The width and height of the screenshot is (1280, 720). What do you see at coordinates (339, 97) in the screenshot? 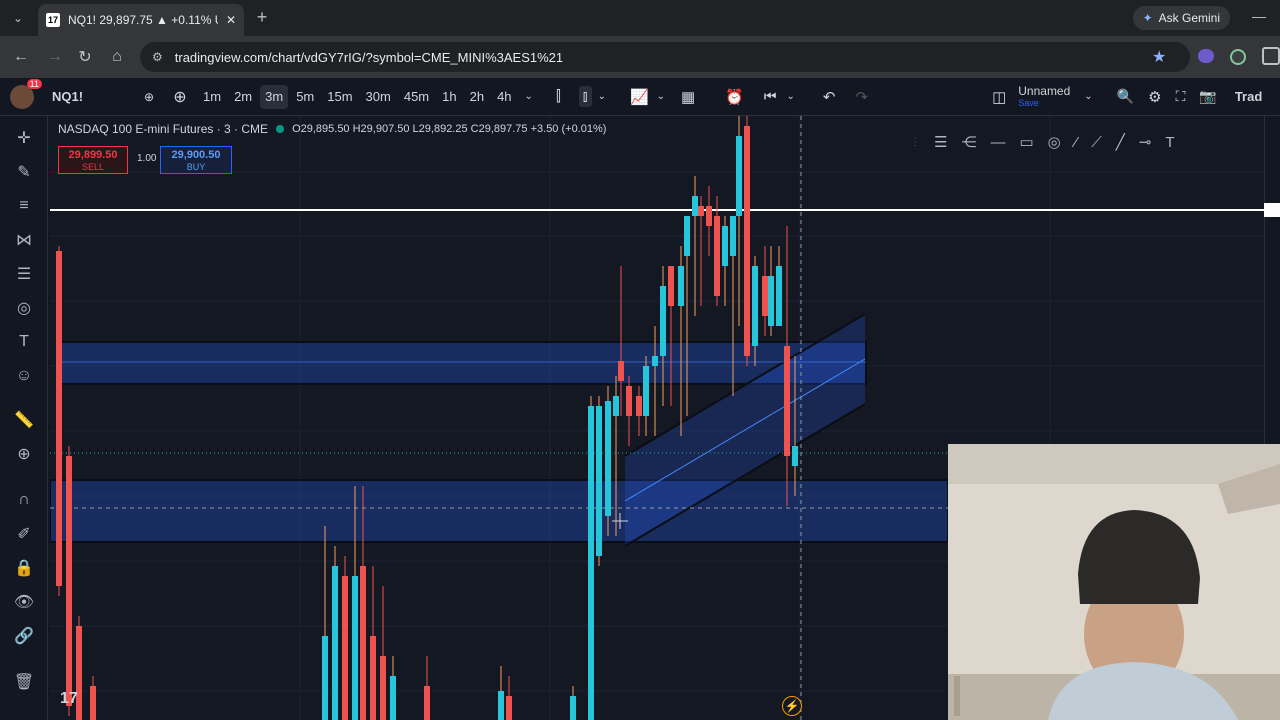
I see `timeframe-15m: 15m` at bounding box center [339, 97].